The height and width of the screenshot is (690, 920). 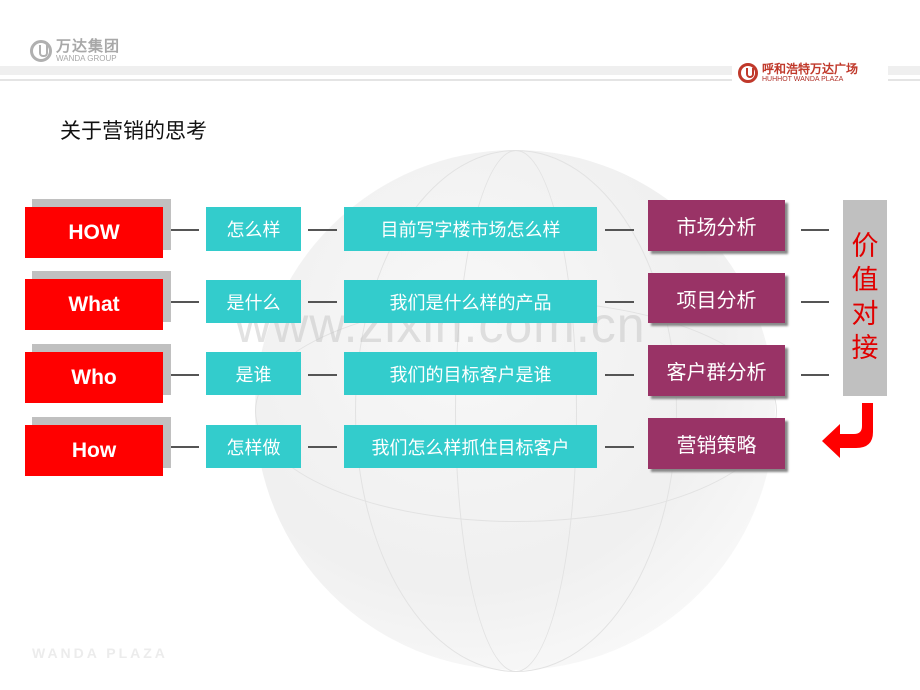 What do you see at coordinates (470, 446) in the screenshot?
I see `detail-box: 我们怎么样抓住目标客户` at bounding box center [470, 446].